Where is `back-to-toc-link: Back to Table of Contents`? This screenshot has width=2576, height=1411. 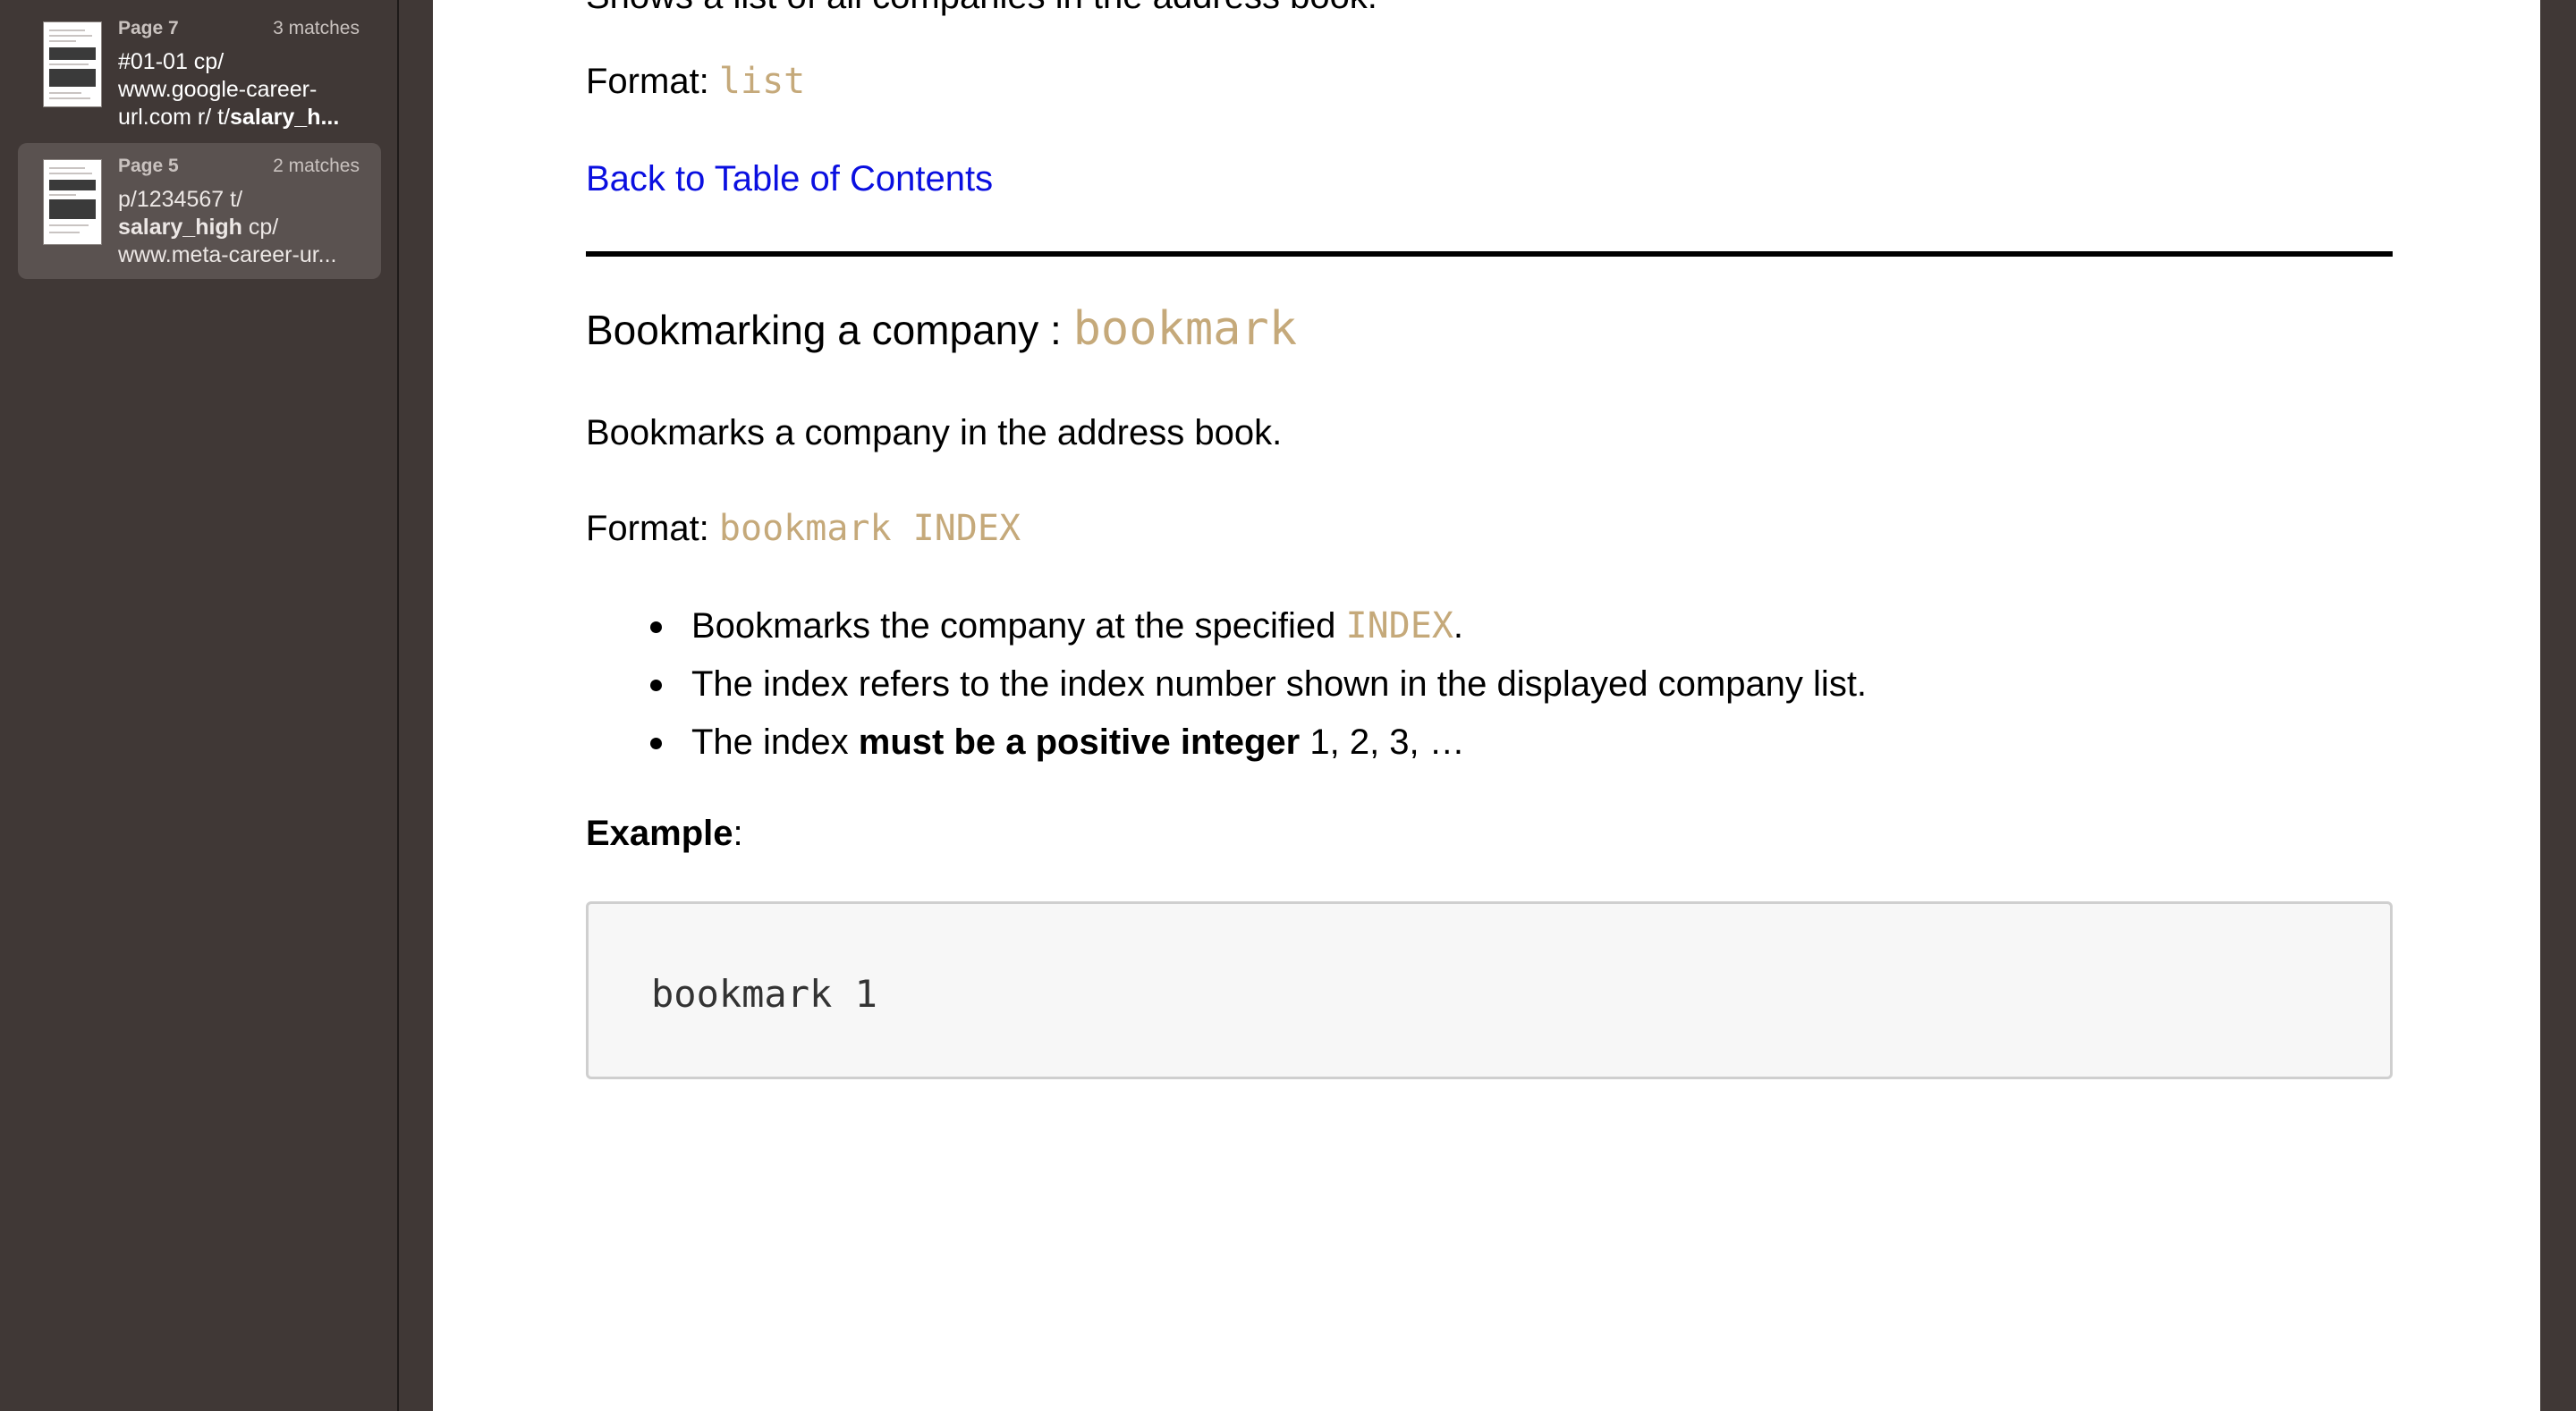
back-to-toc-link: Back to Table of Contents is located at coordinates (789, 179).